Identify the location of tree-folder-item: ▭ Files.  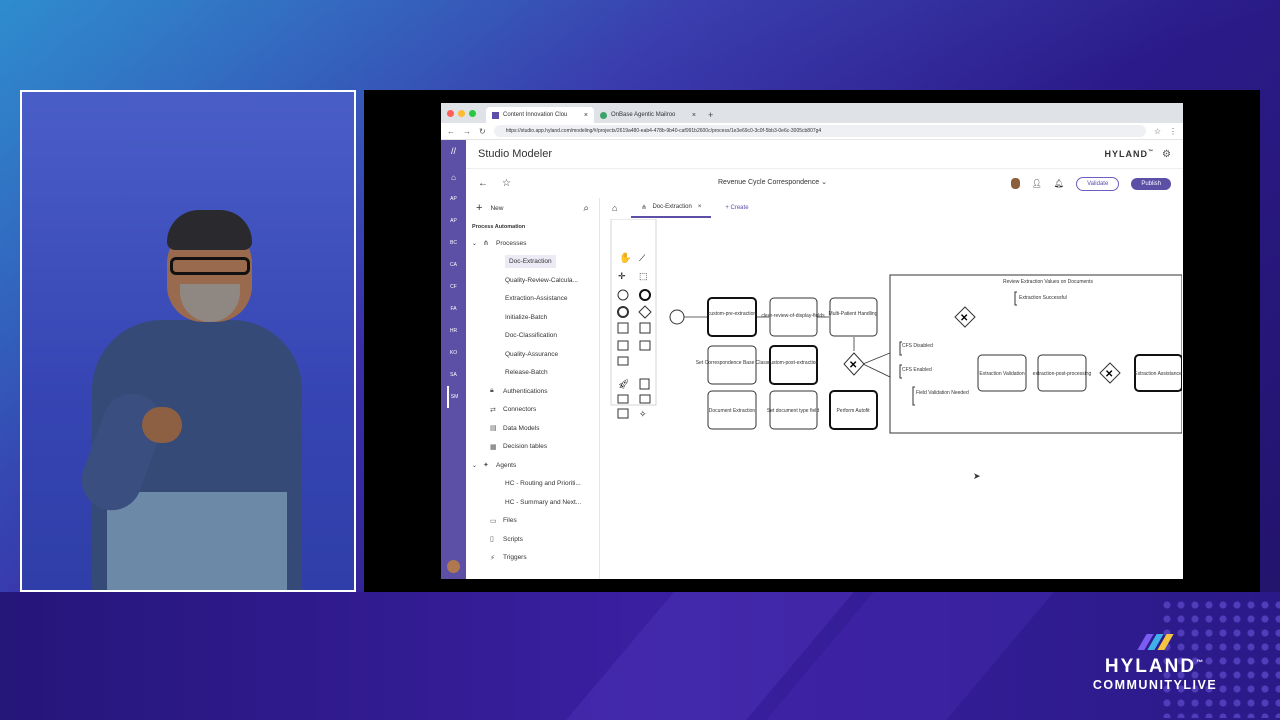
(532, 521).